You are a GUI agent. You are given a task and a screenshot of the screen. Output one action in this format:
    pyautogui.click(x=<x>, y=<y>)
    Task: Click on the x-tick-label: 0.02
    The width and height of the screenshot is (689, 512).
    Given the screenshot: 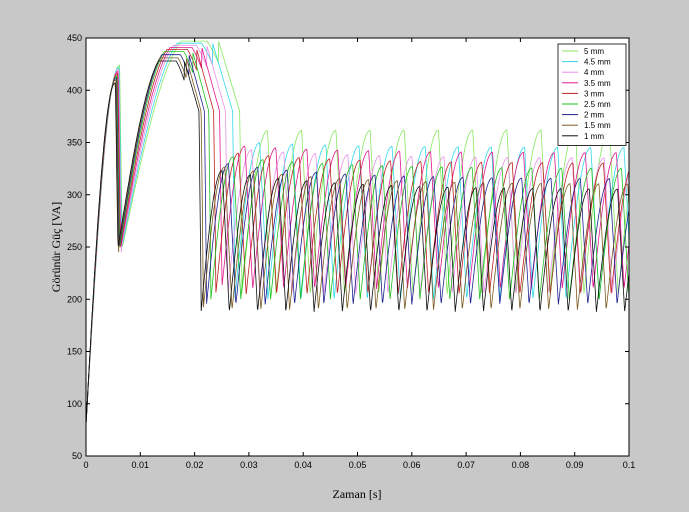 What is the action you would take?
    pyautogui.click(x=195, y=465)
    